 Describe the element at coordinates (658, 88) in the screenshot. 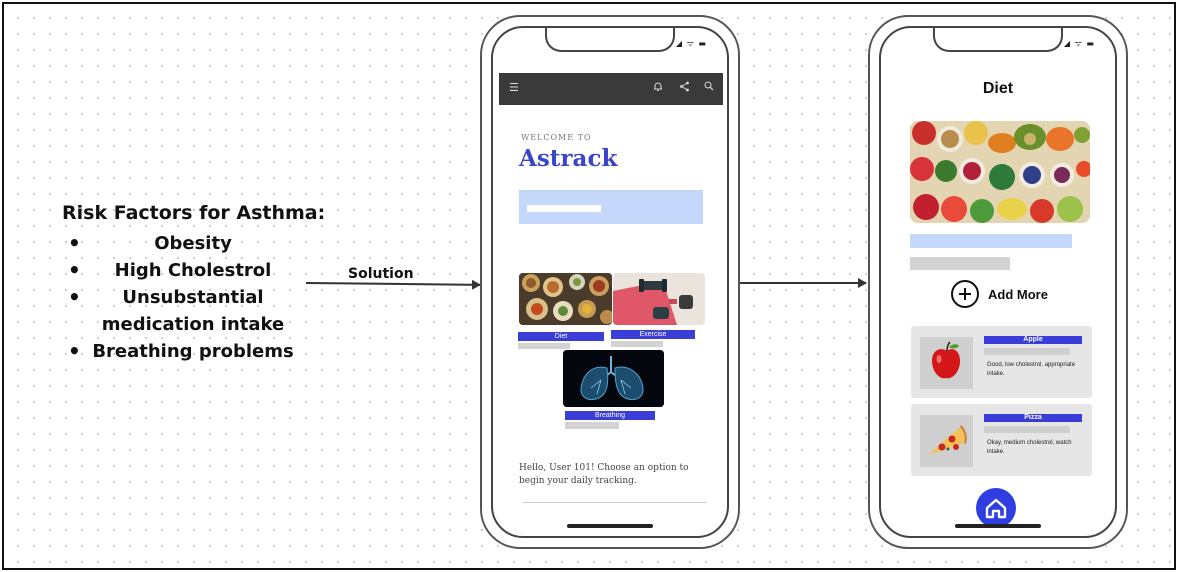

I see `bell-icon` at that location.